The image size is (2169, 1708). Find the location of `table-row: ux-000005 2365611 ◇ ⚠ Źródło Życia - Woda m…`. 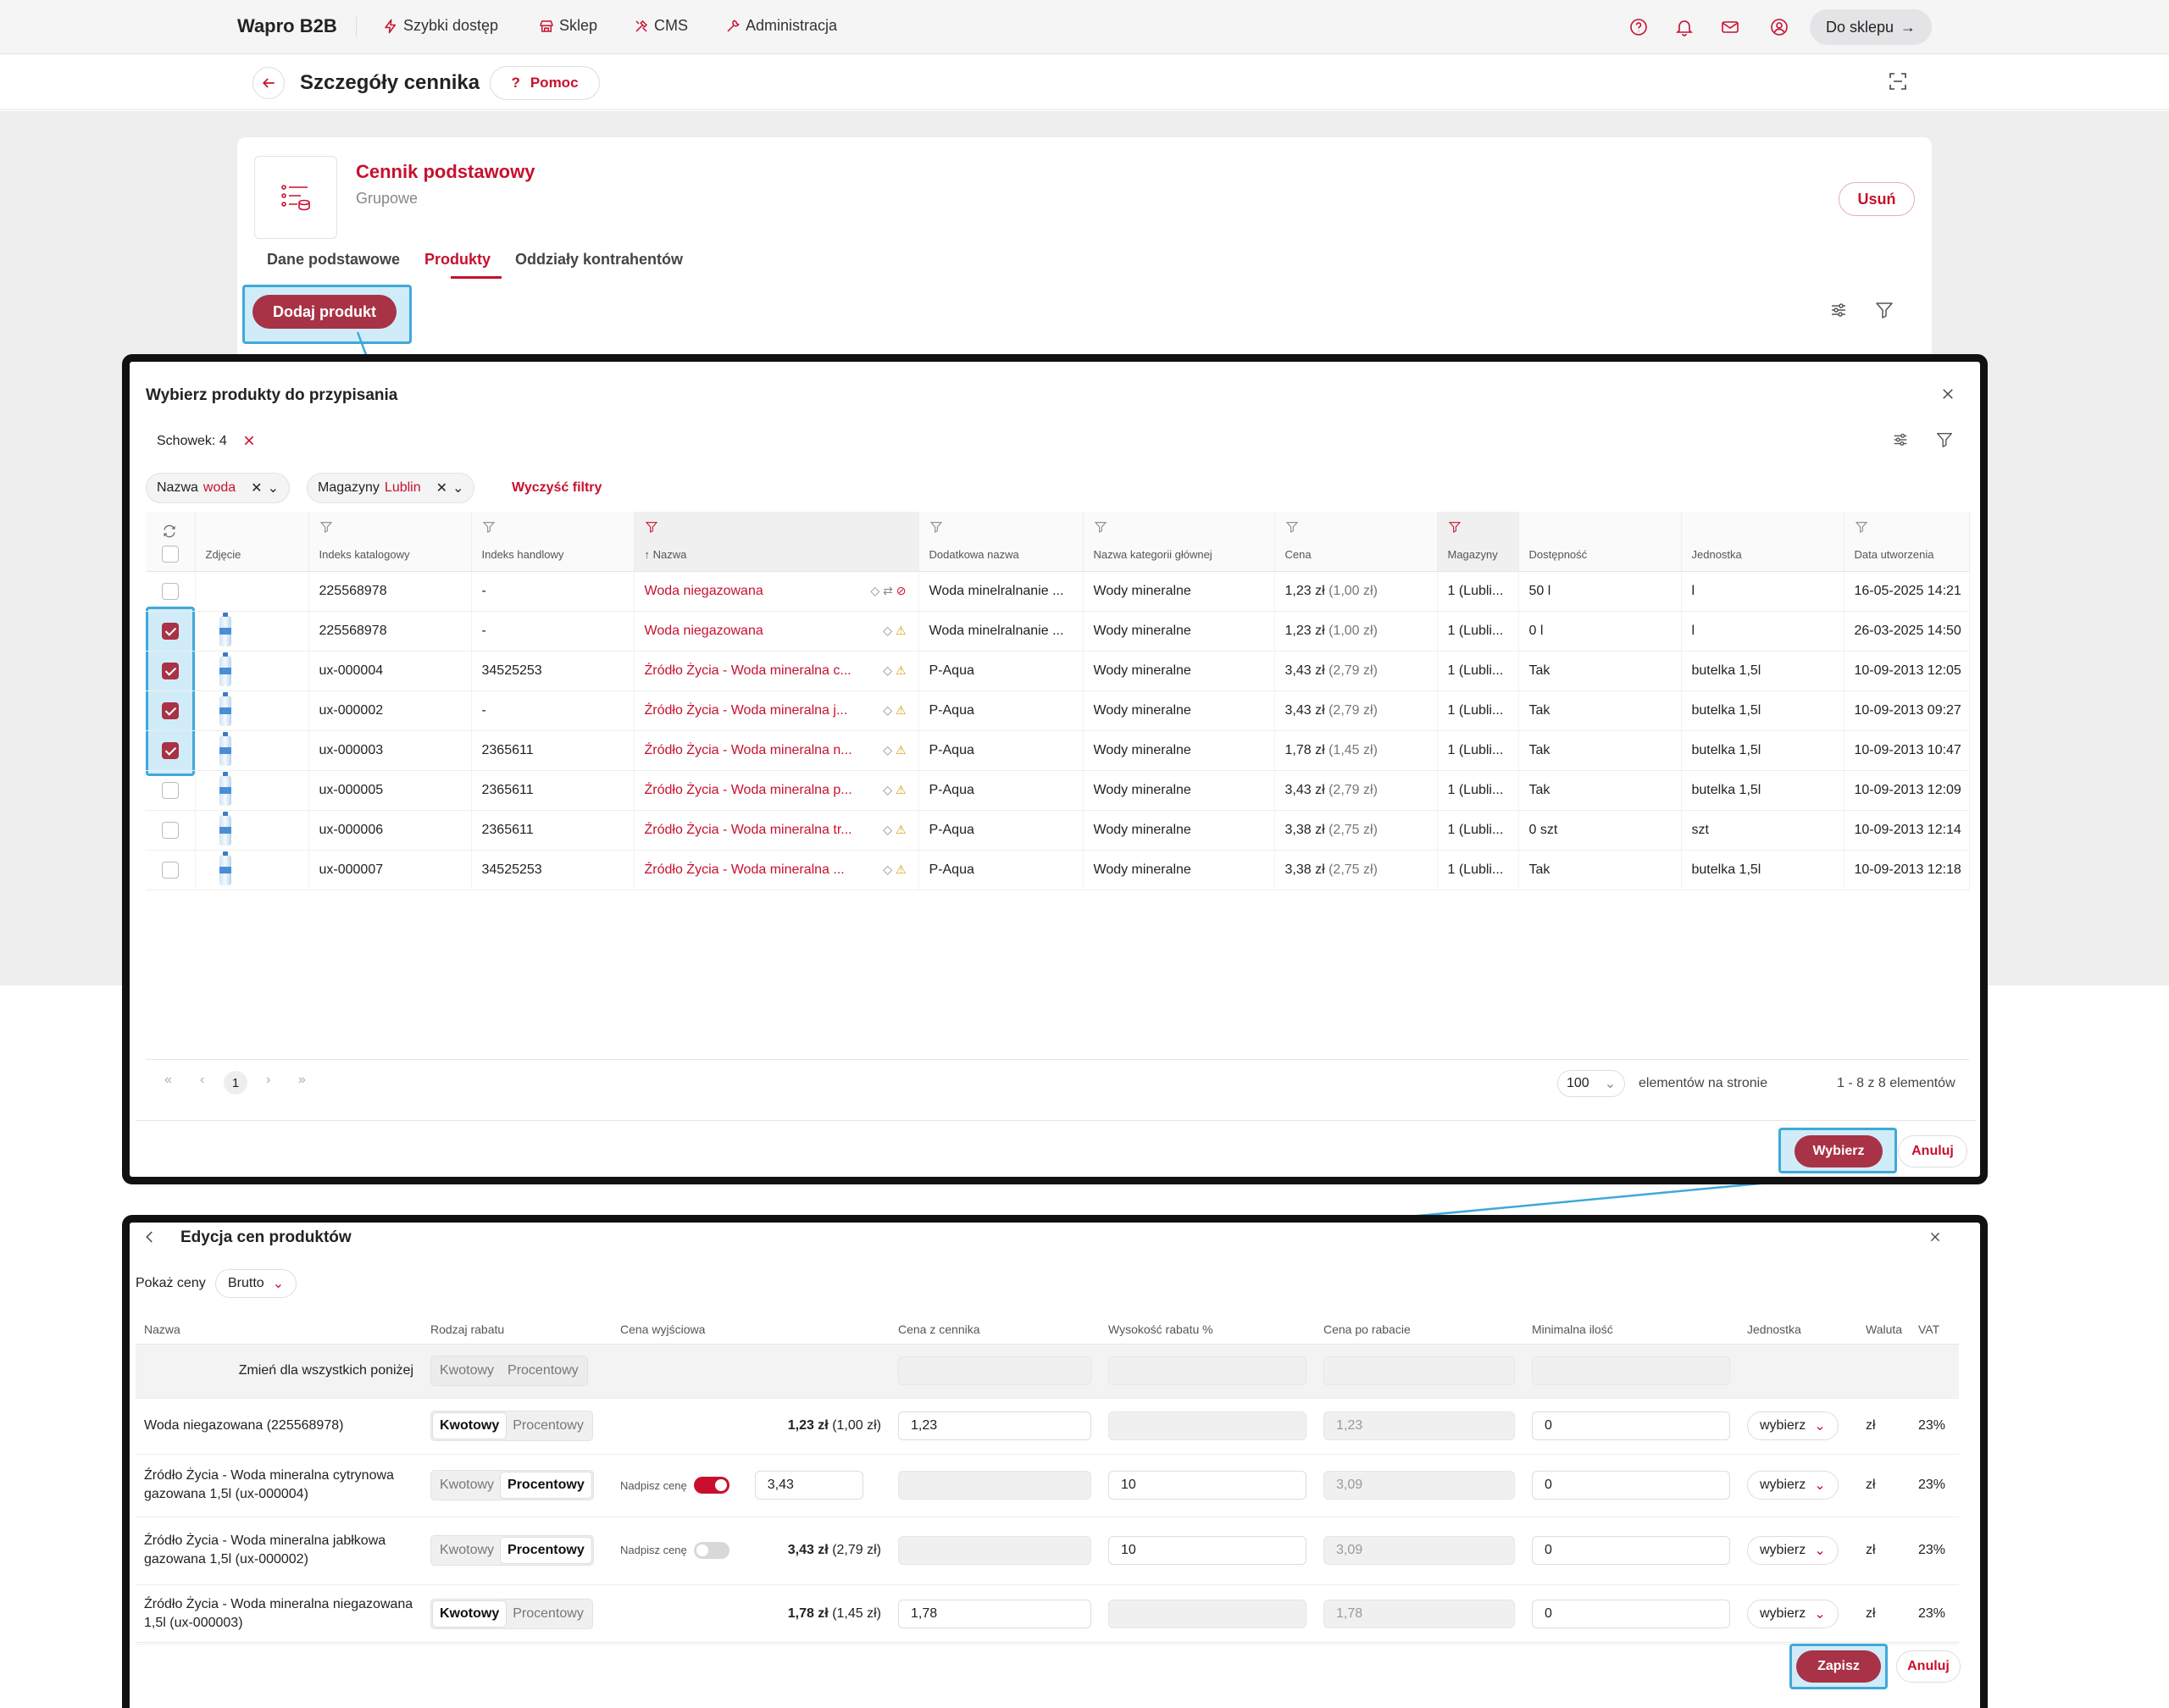

table-row: ux-000005 2365611 ◇ ⚠ Źródło Życia - Woda m… is located at coordinates (1058, 790).